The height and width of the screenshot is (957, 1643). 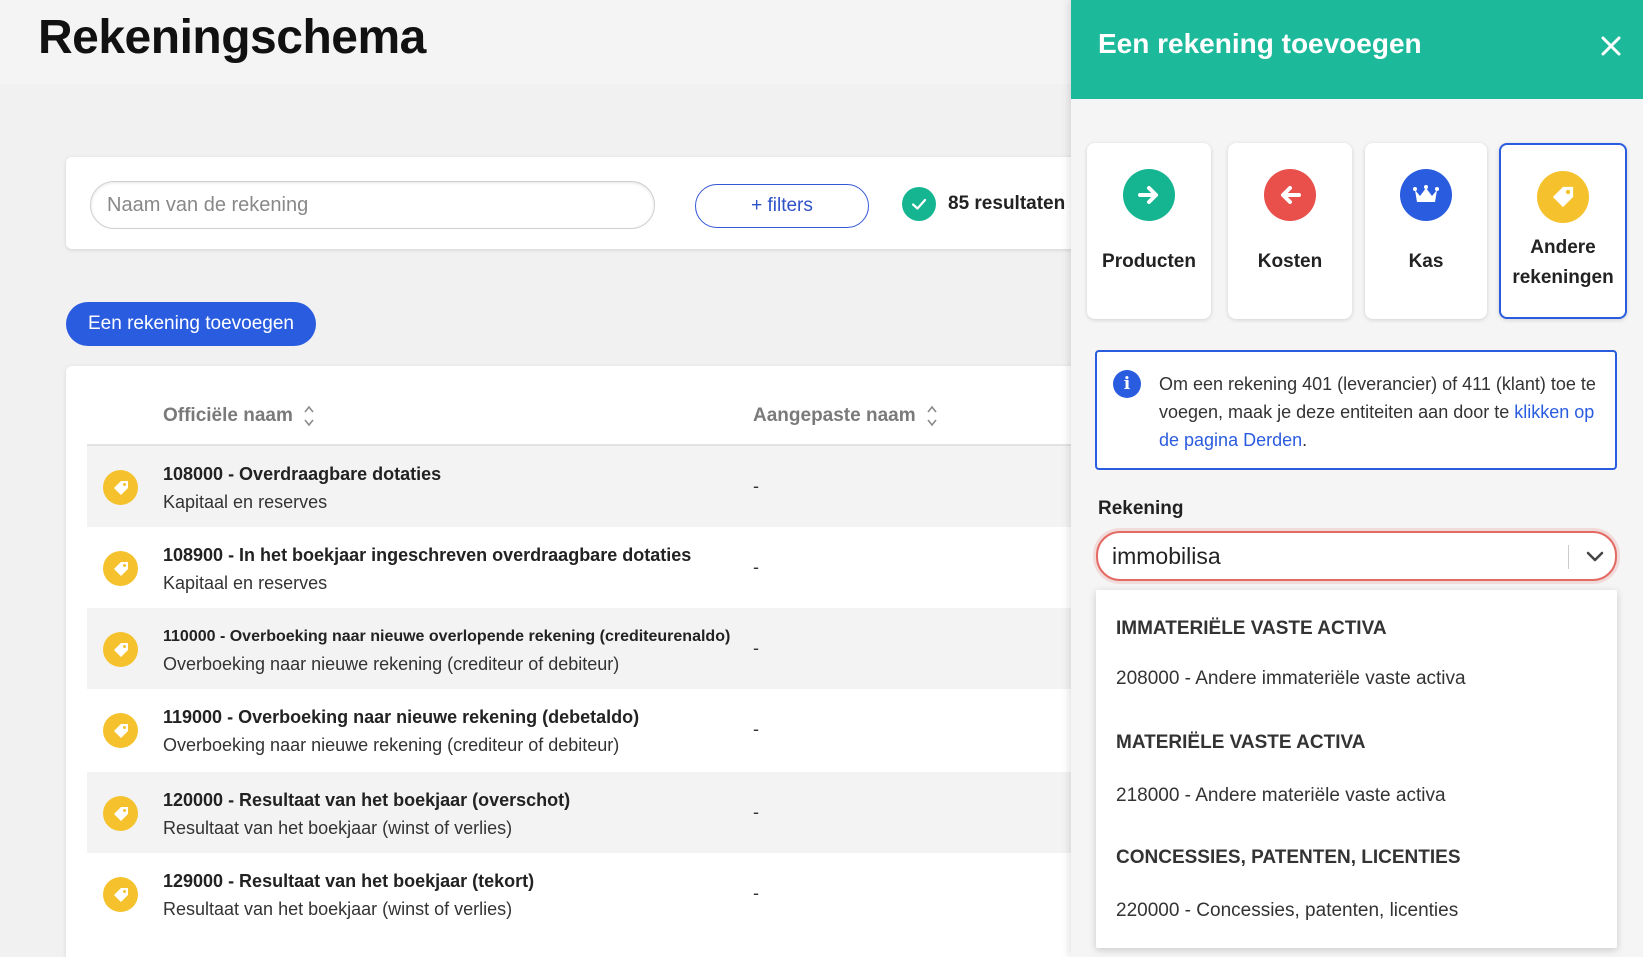 What do you see at coordinates (232, 37) in the screenshot?
I see `page-title: Rekeningschema` at bounding box center [232, 37].